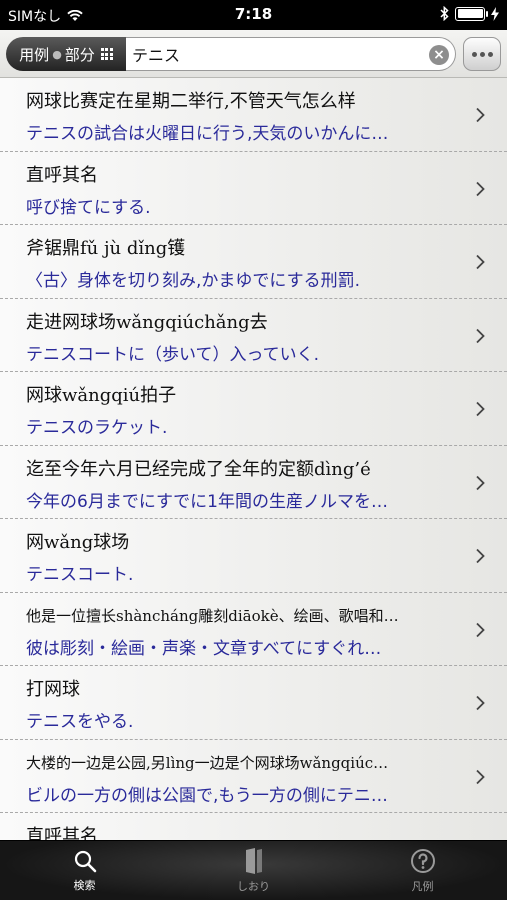 The image size is (507, 900). I want to click on tab-label: しおり, so click(253, 886).